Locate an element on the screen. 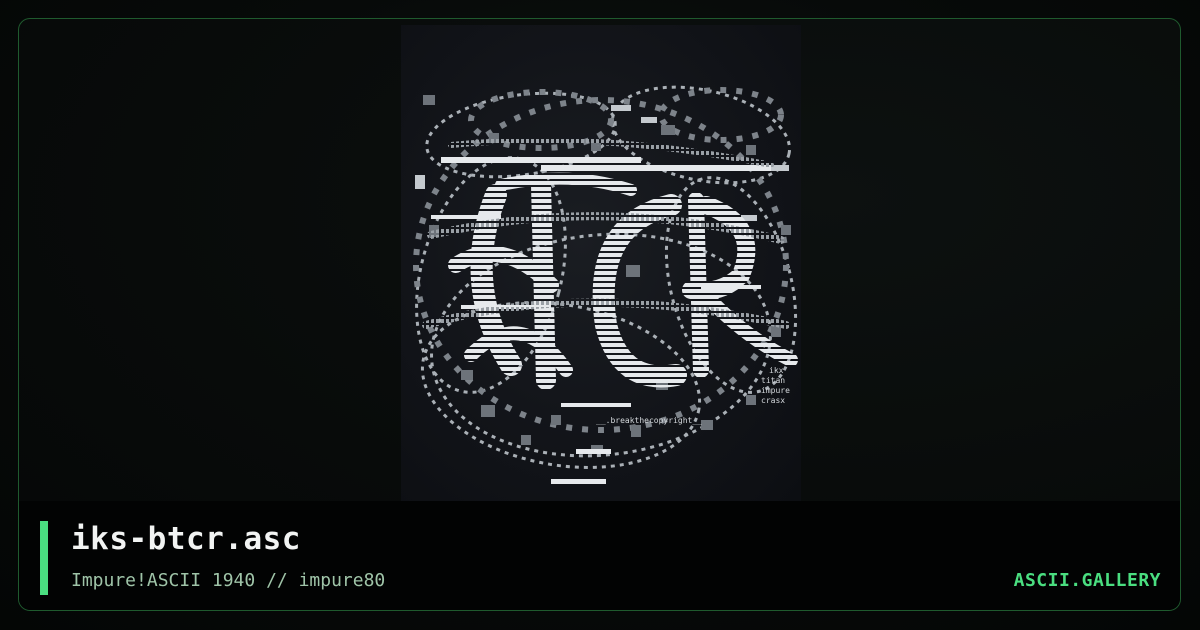 The width and height of the screenshot is (1200, 630). accent-bar is located at coordinates (44, 558).